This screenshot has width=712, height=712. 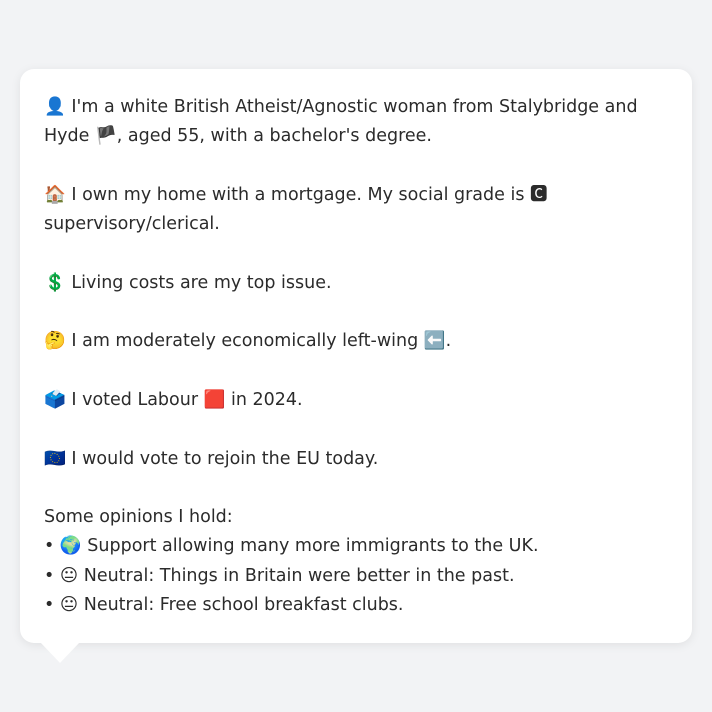 I want to click on eu-flag-icon: 🇪🇺, so click(x=55, y=458).